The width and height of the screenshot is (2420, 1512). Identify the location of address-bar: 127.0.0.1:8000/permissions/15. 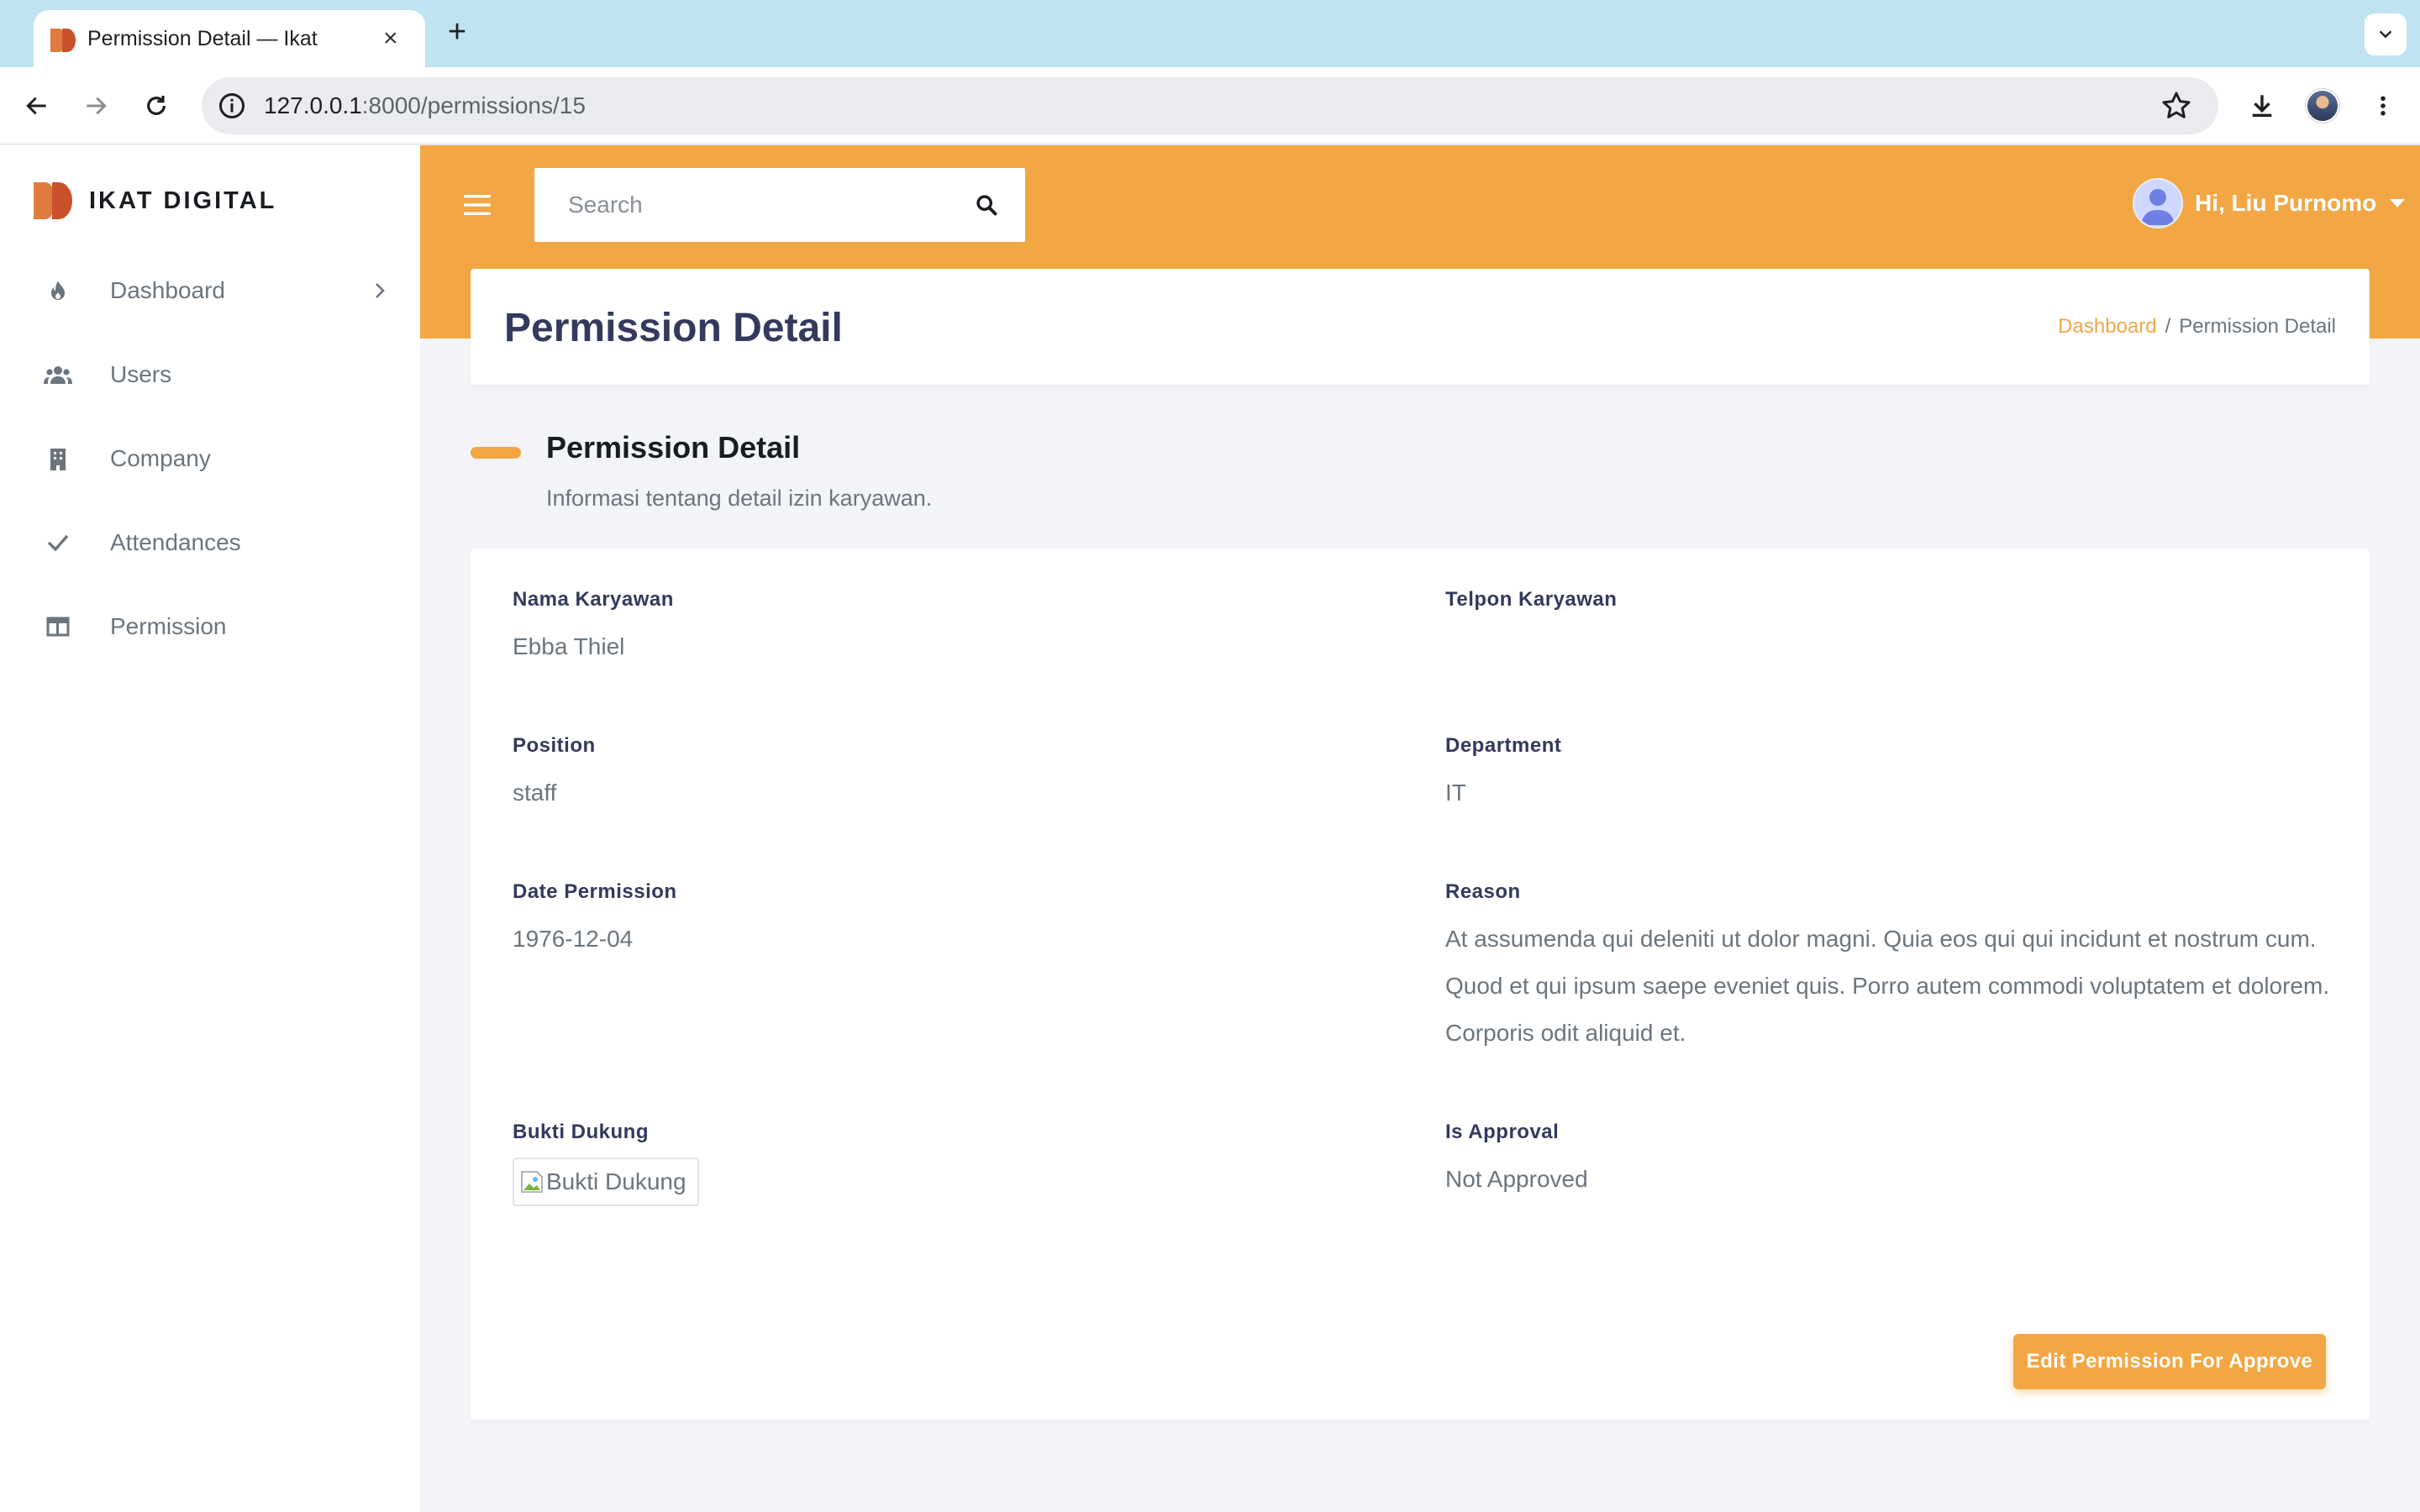
(1210, 105).